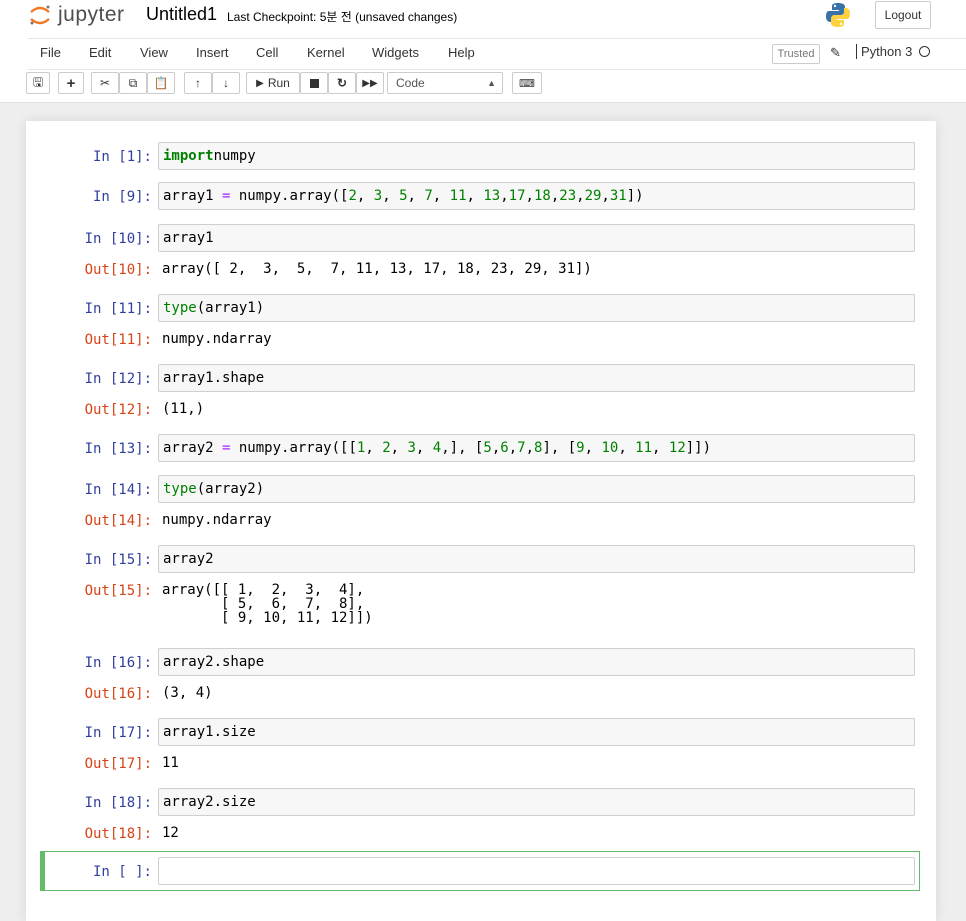  Describe the element at coordinates (492, 196) in the screenshot. I see `code-token: 13` at that location.